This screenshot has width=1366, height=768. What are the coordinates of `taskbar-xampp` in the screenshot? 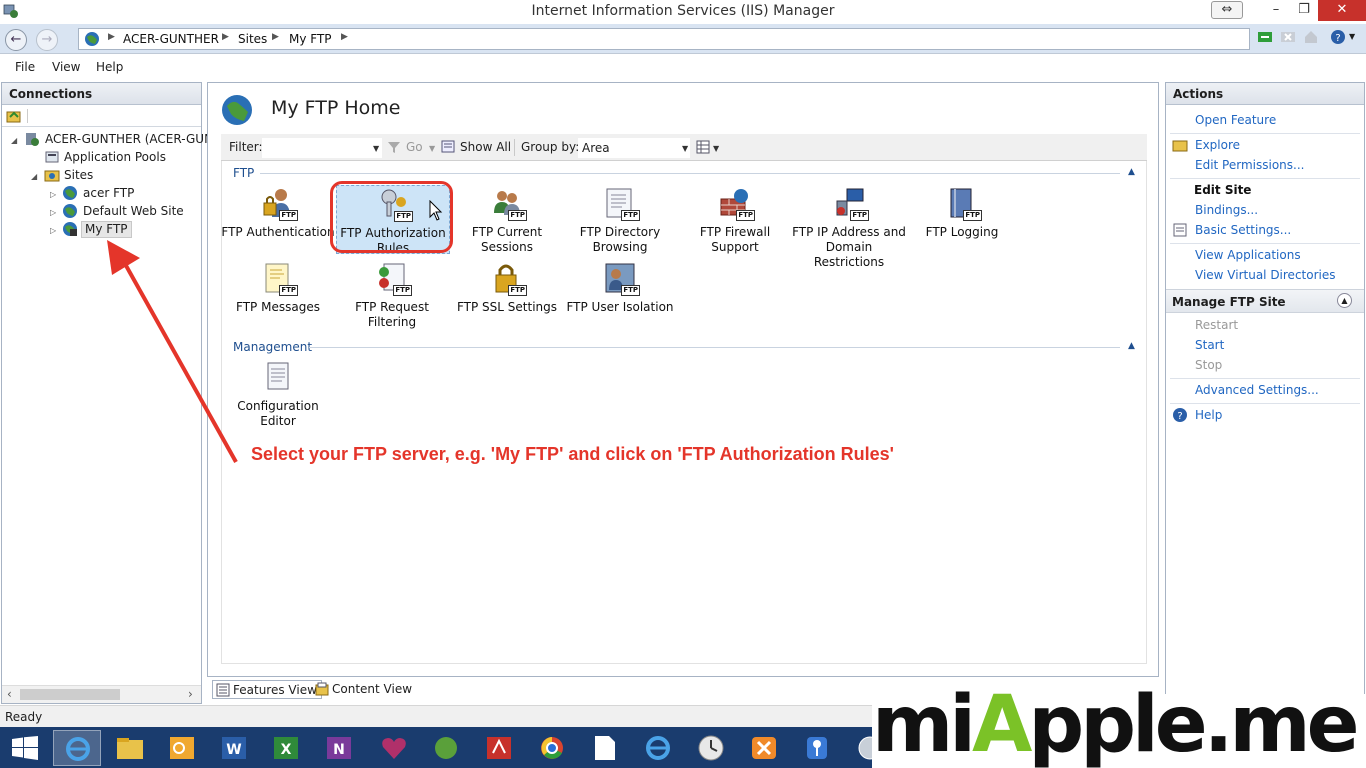 It's located at (764, 748).